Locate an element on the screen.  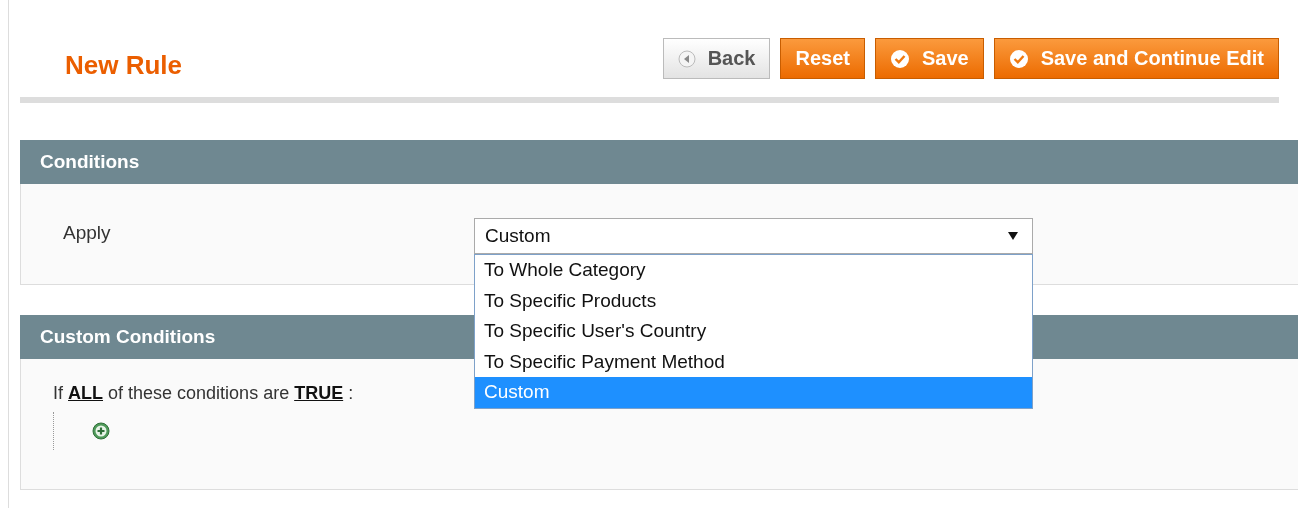
section-header: Conditions is located at coordinates (659, 162).